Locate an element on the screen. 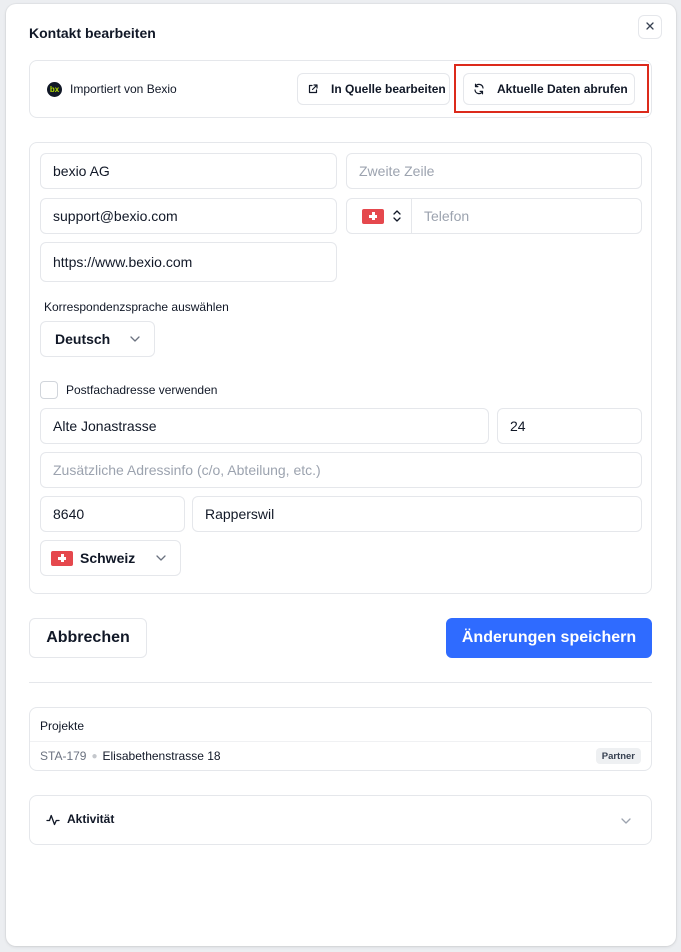 This screenshot has height=952, width=681. country-select: Schweiz is located at coordinates (110, 558).